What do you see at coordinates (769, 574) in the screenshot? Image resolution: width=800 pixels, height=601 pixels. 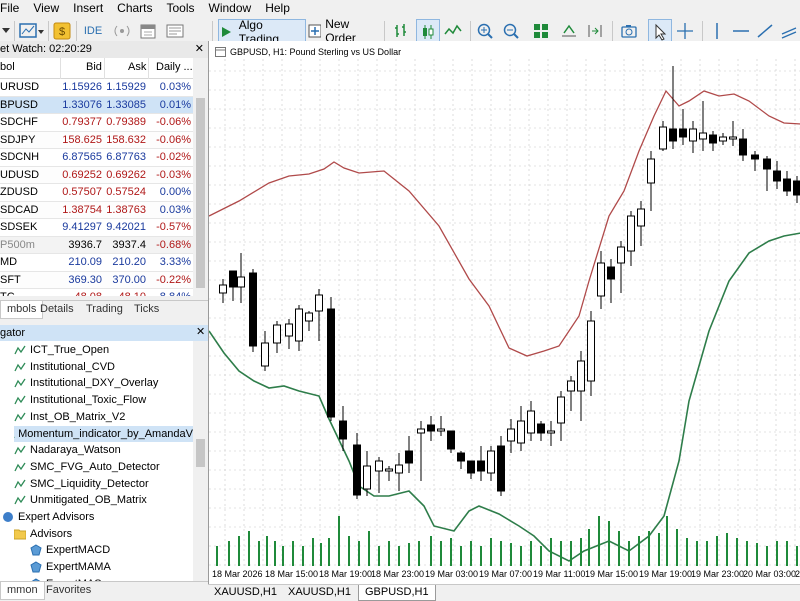 I see `x-tick-label: 20 Mar 03:00` at bounding box center [769, 574].